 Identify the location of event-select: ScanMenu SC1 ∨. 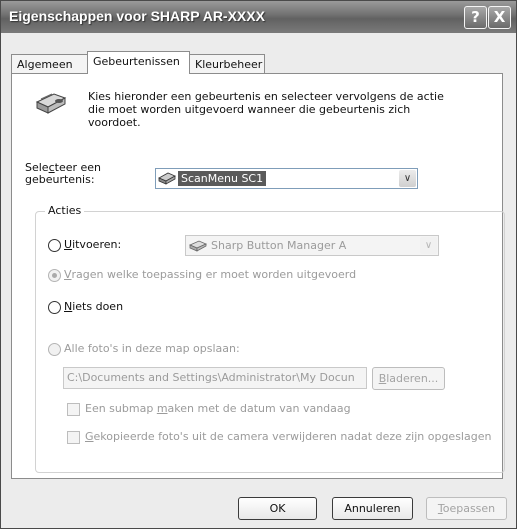
(286, 178).